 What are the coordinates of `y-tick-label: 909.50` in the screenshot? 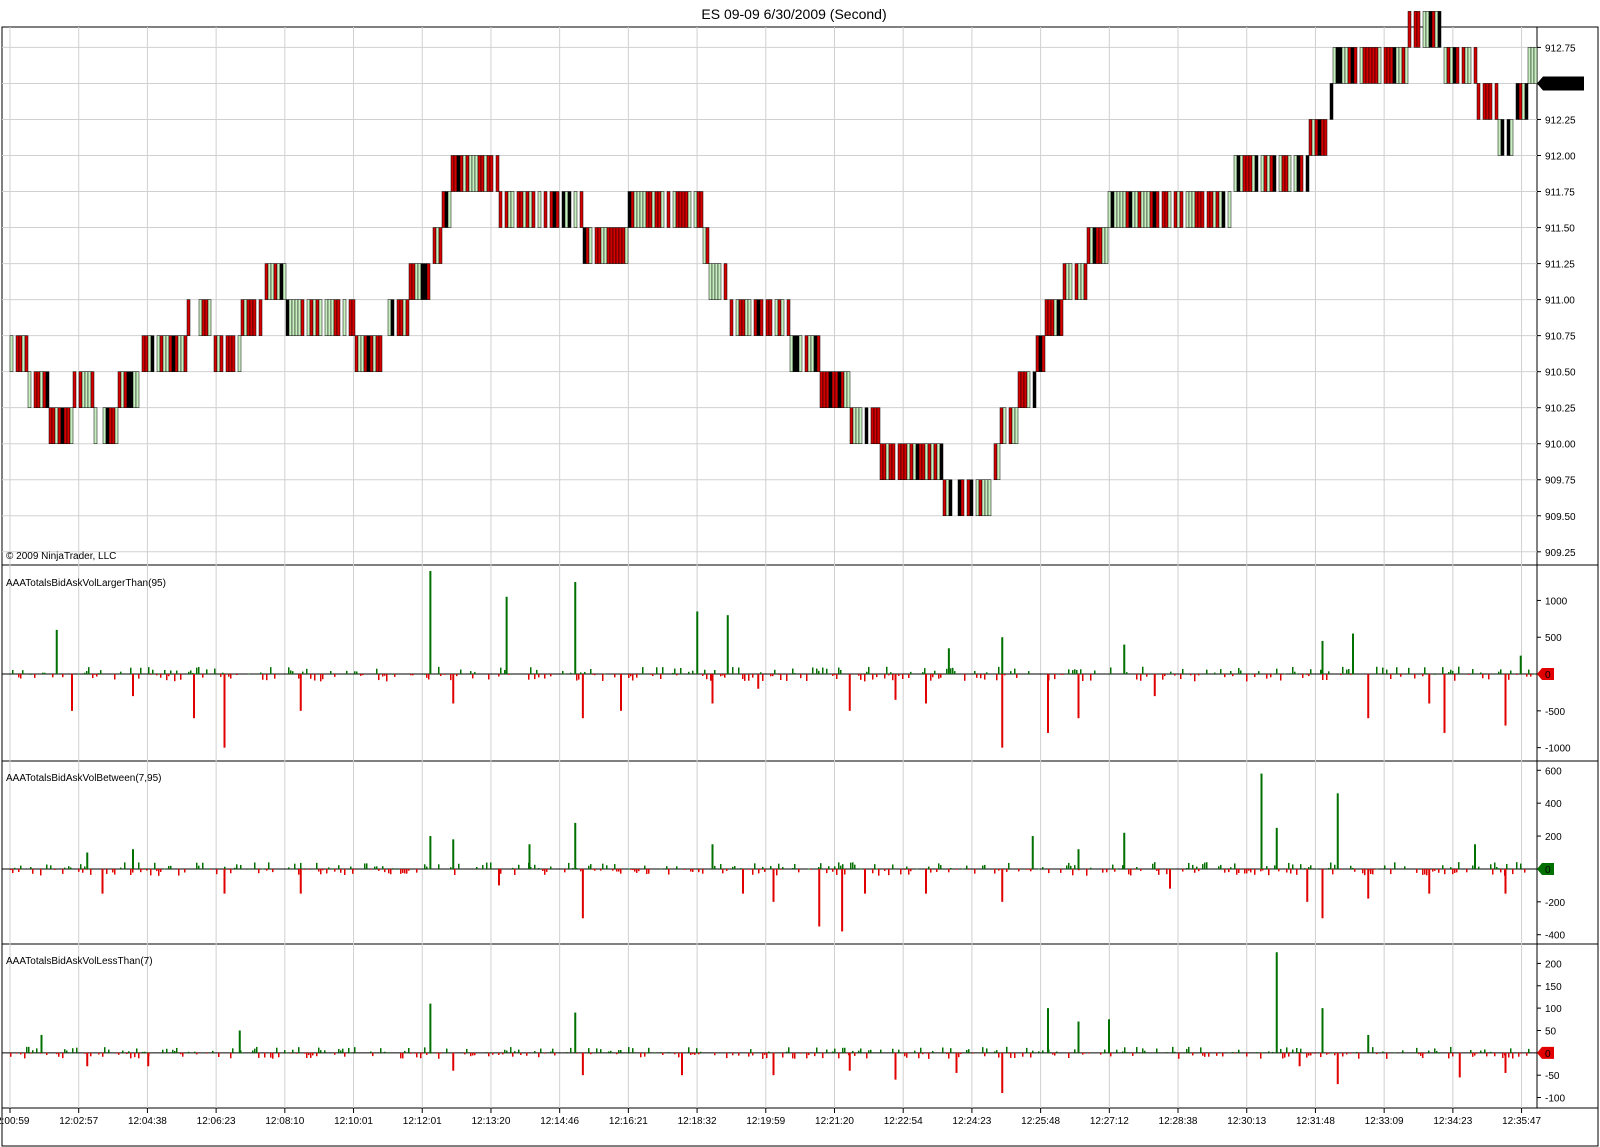 It's located at (1560, 517).